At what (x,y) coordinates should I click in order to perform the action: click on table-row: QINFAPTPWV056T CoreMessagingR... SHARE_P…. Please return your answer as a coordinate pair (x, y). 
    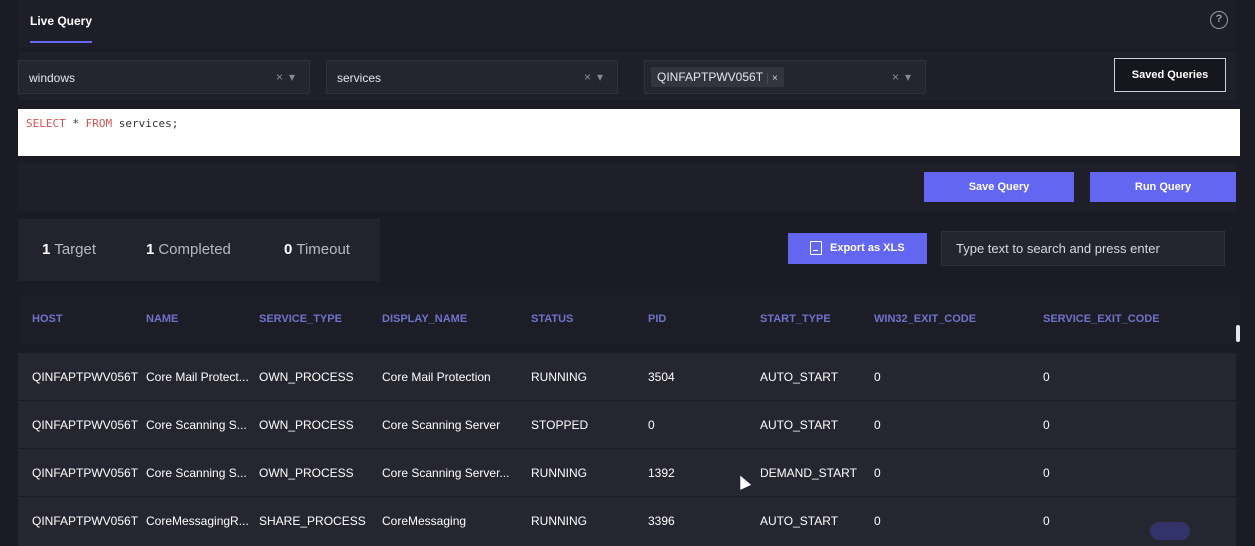
    Looking at the image, I should click on (627, 521).